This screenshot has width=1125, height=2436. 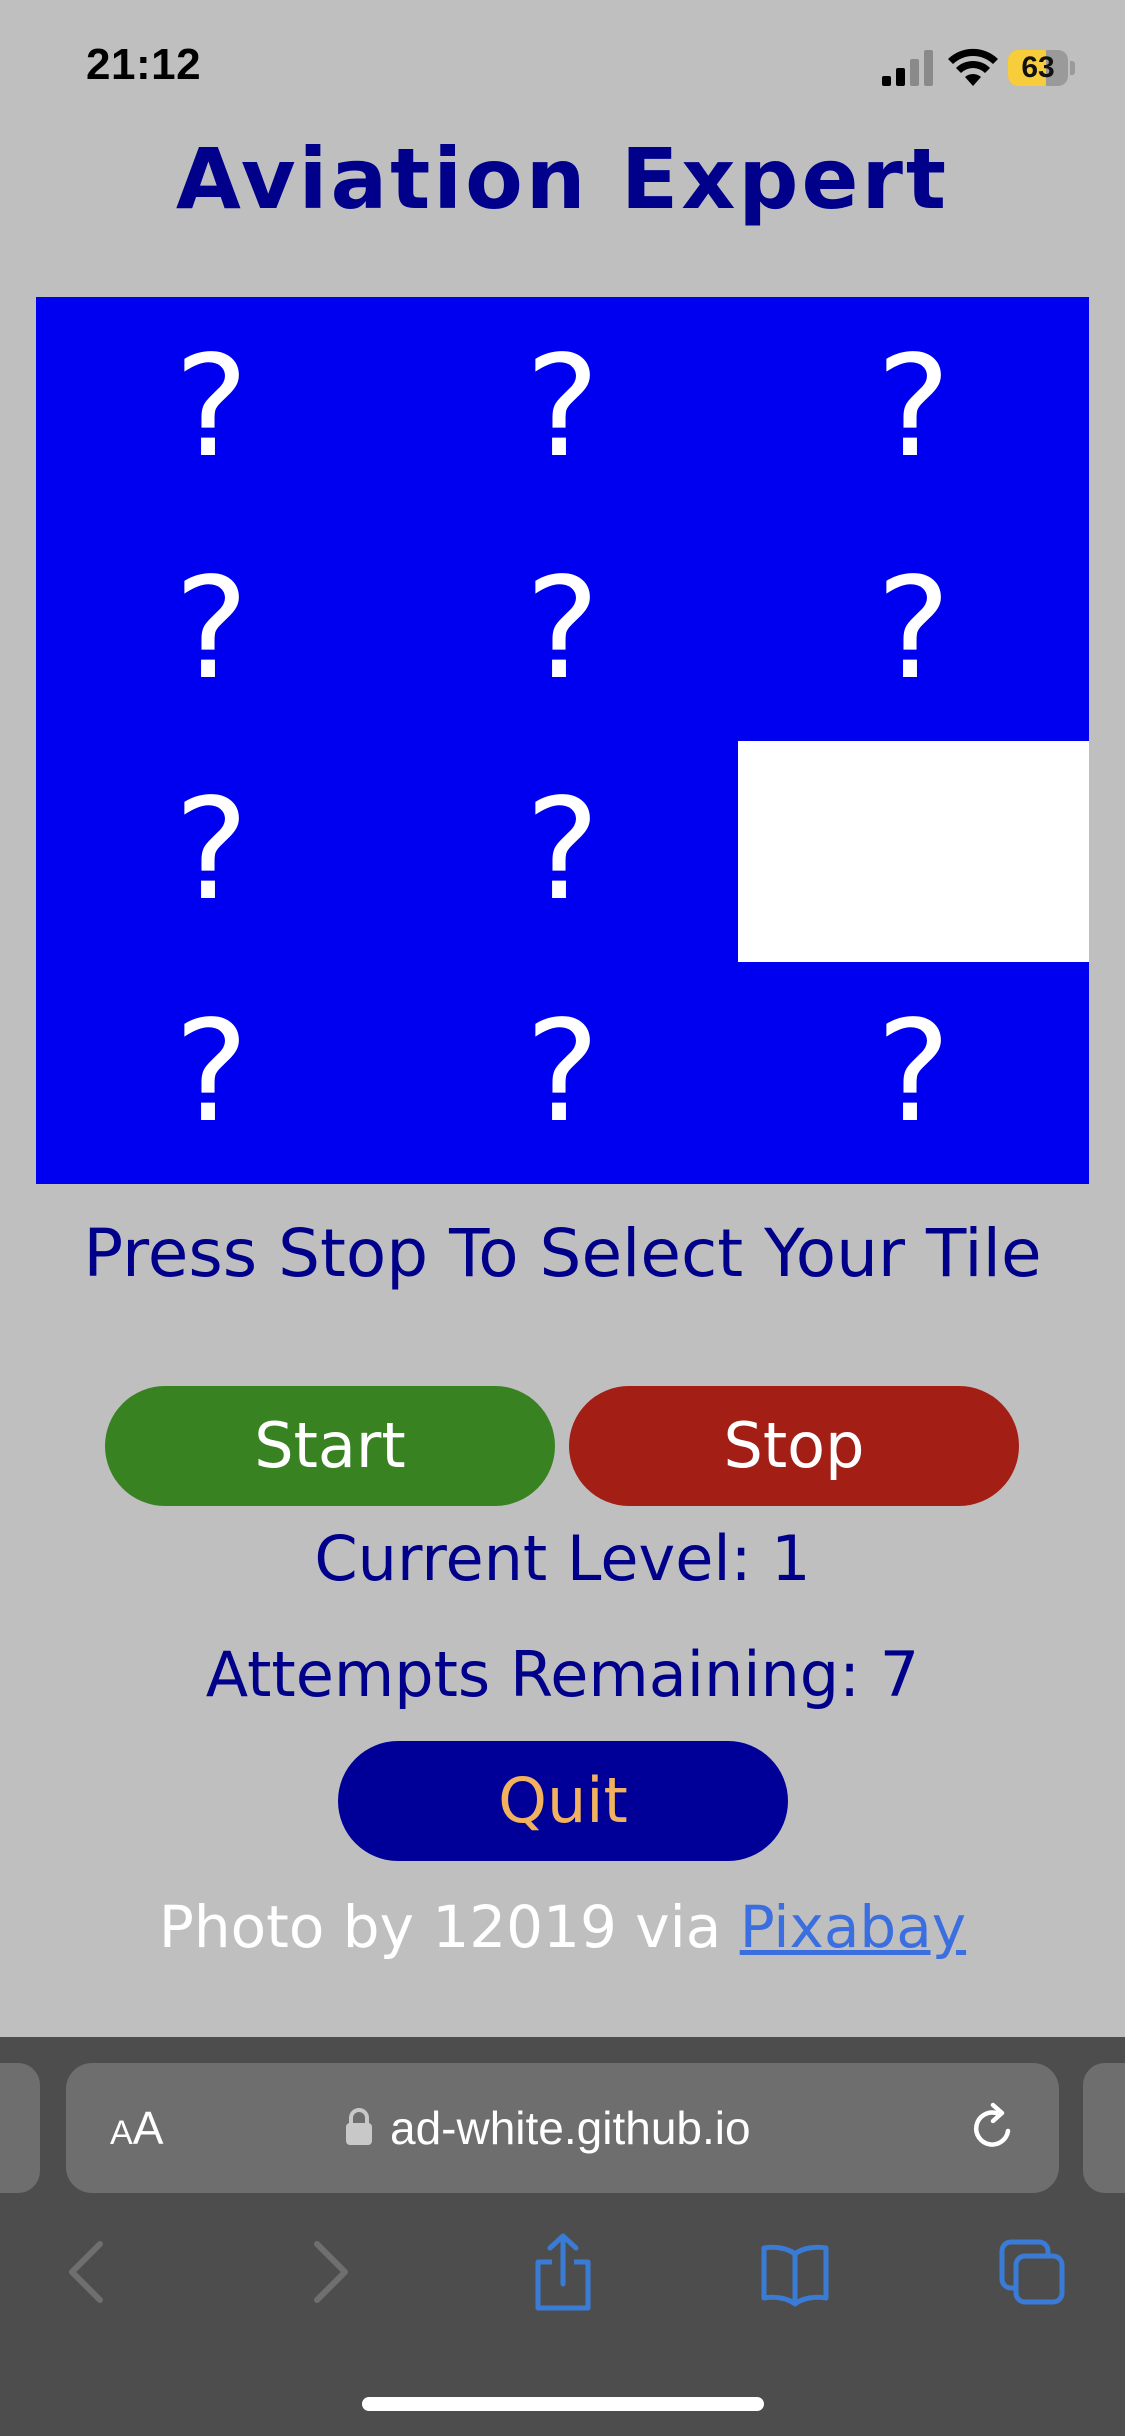 What do you see at coordinates (993, 2128) in the screenshot?
I see `reload-icon` at bounding box center [993, 2128].